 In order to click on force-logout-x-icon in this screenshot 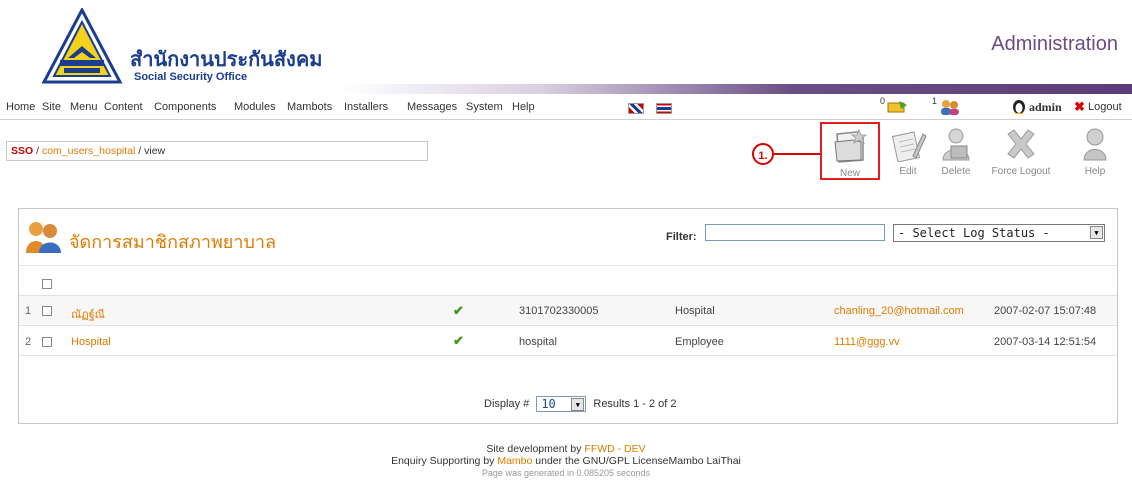, I will do `click(1021, 144)`.